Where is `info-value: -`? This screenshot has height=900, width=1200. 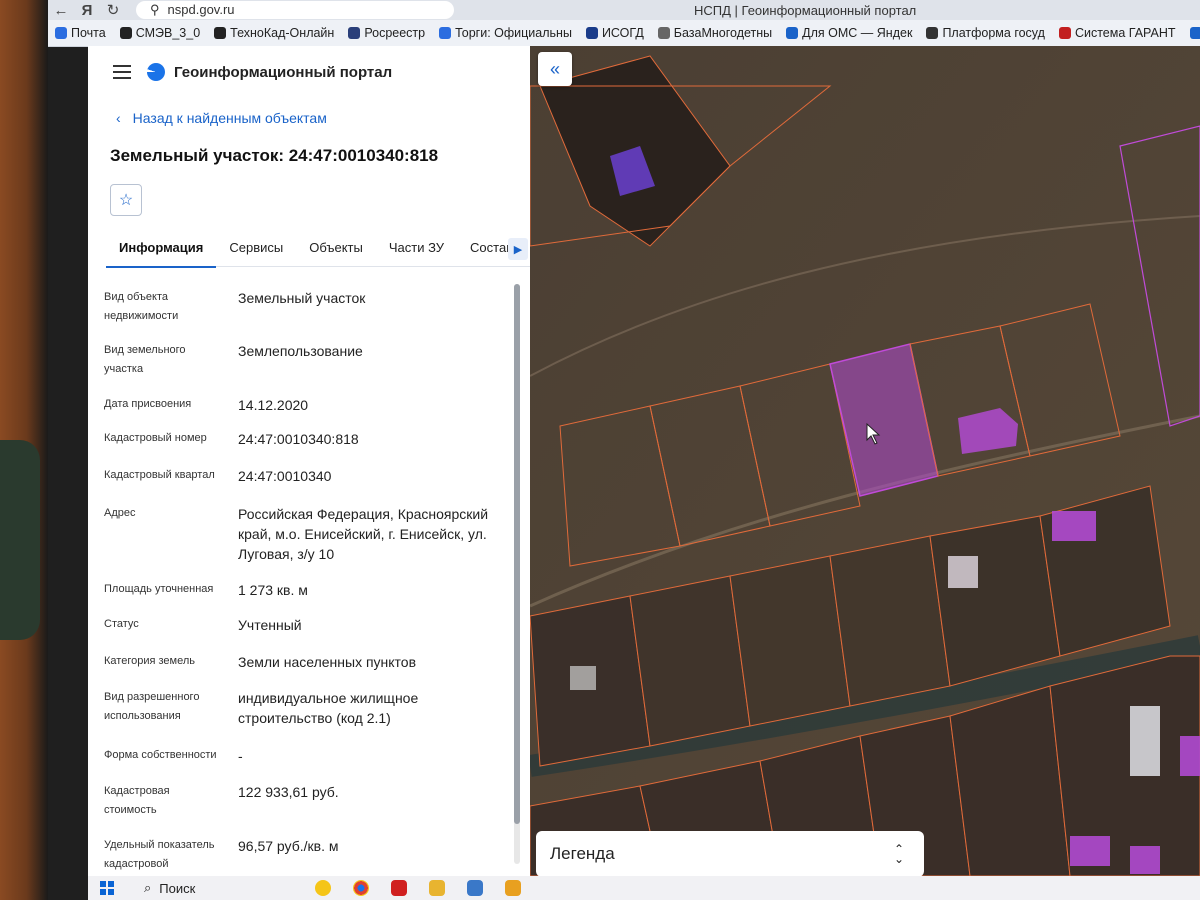 info-value: - is located at coordinates (240, 756).